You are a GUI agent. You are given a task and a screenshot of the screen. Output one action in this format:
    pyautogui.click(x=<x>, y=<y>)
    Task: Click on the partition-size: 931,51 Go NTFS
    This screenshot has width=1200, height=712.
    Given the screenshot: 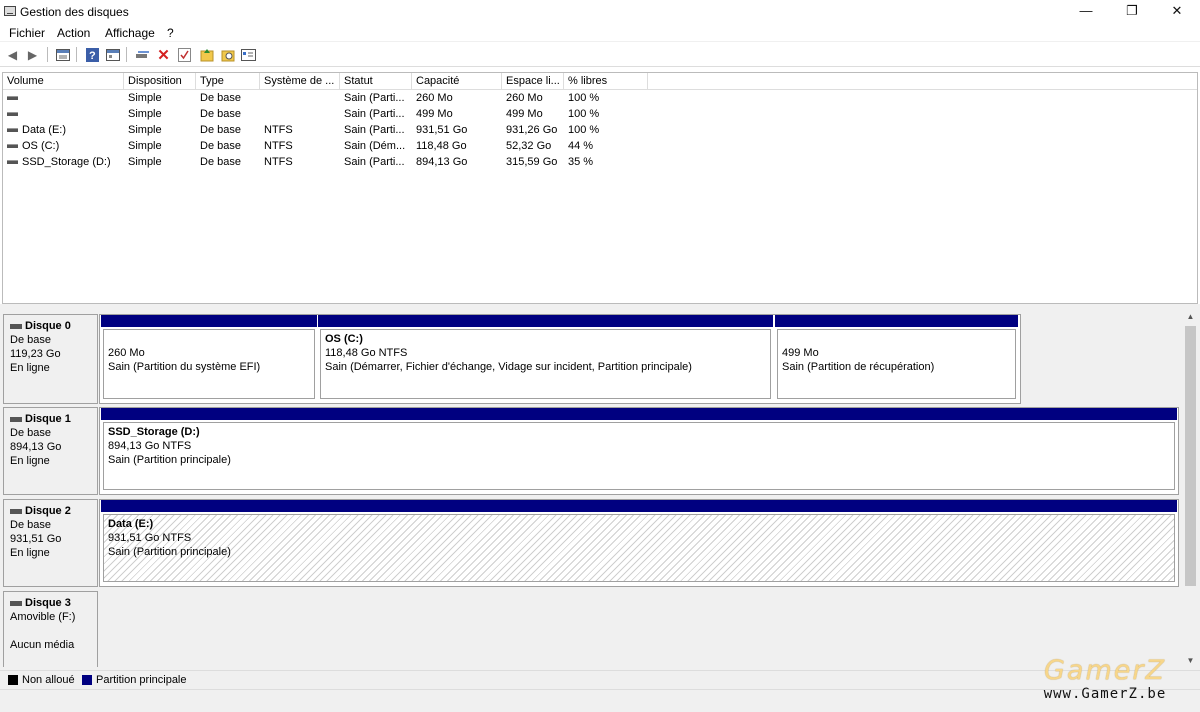 What is the action you would take?
    pyautogui.click(x=150, y=538)
    